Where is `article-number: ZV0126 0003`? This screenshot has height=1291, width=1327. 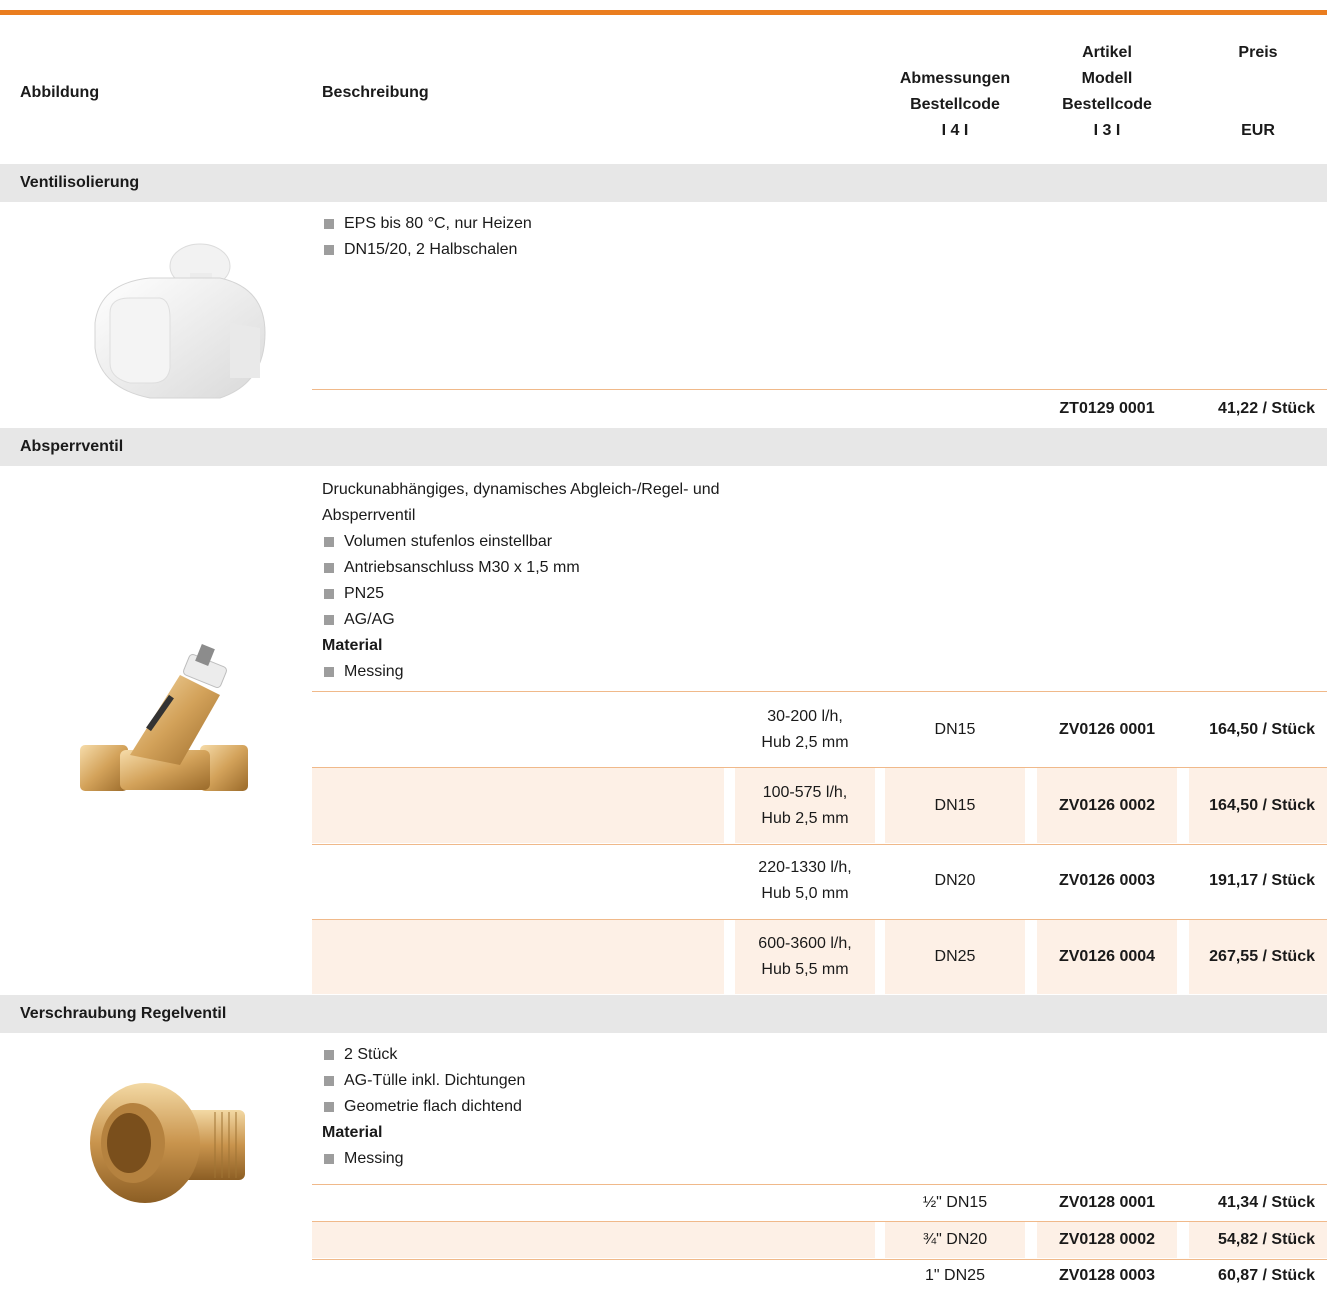 article-number: ZV0126 0003 is located at coordinates (1107, 880).